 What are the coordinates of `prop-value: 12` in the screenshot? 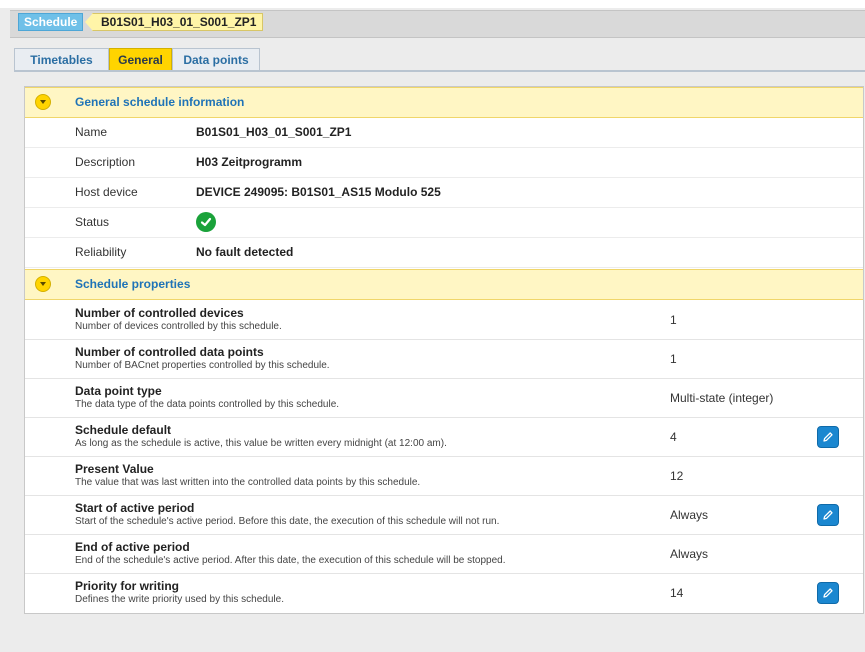 It's located at (677, 476).